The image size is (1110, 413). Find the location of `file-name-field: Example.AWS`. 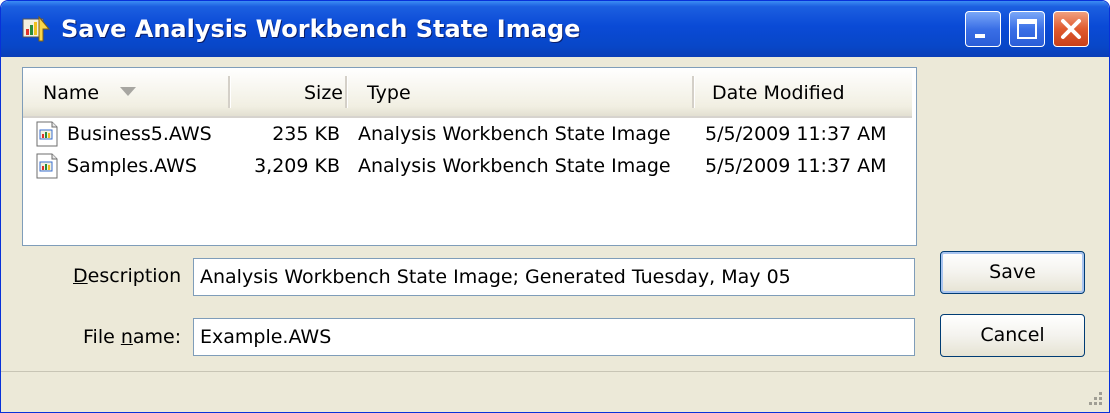

file-name-field: Example.AWS is located at coordinates (554, 337).